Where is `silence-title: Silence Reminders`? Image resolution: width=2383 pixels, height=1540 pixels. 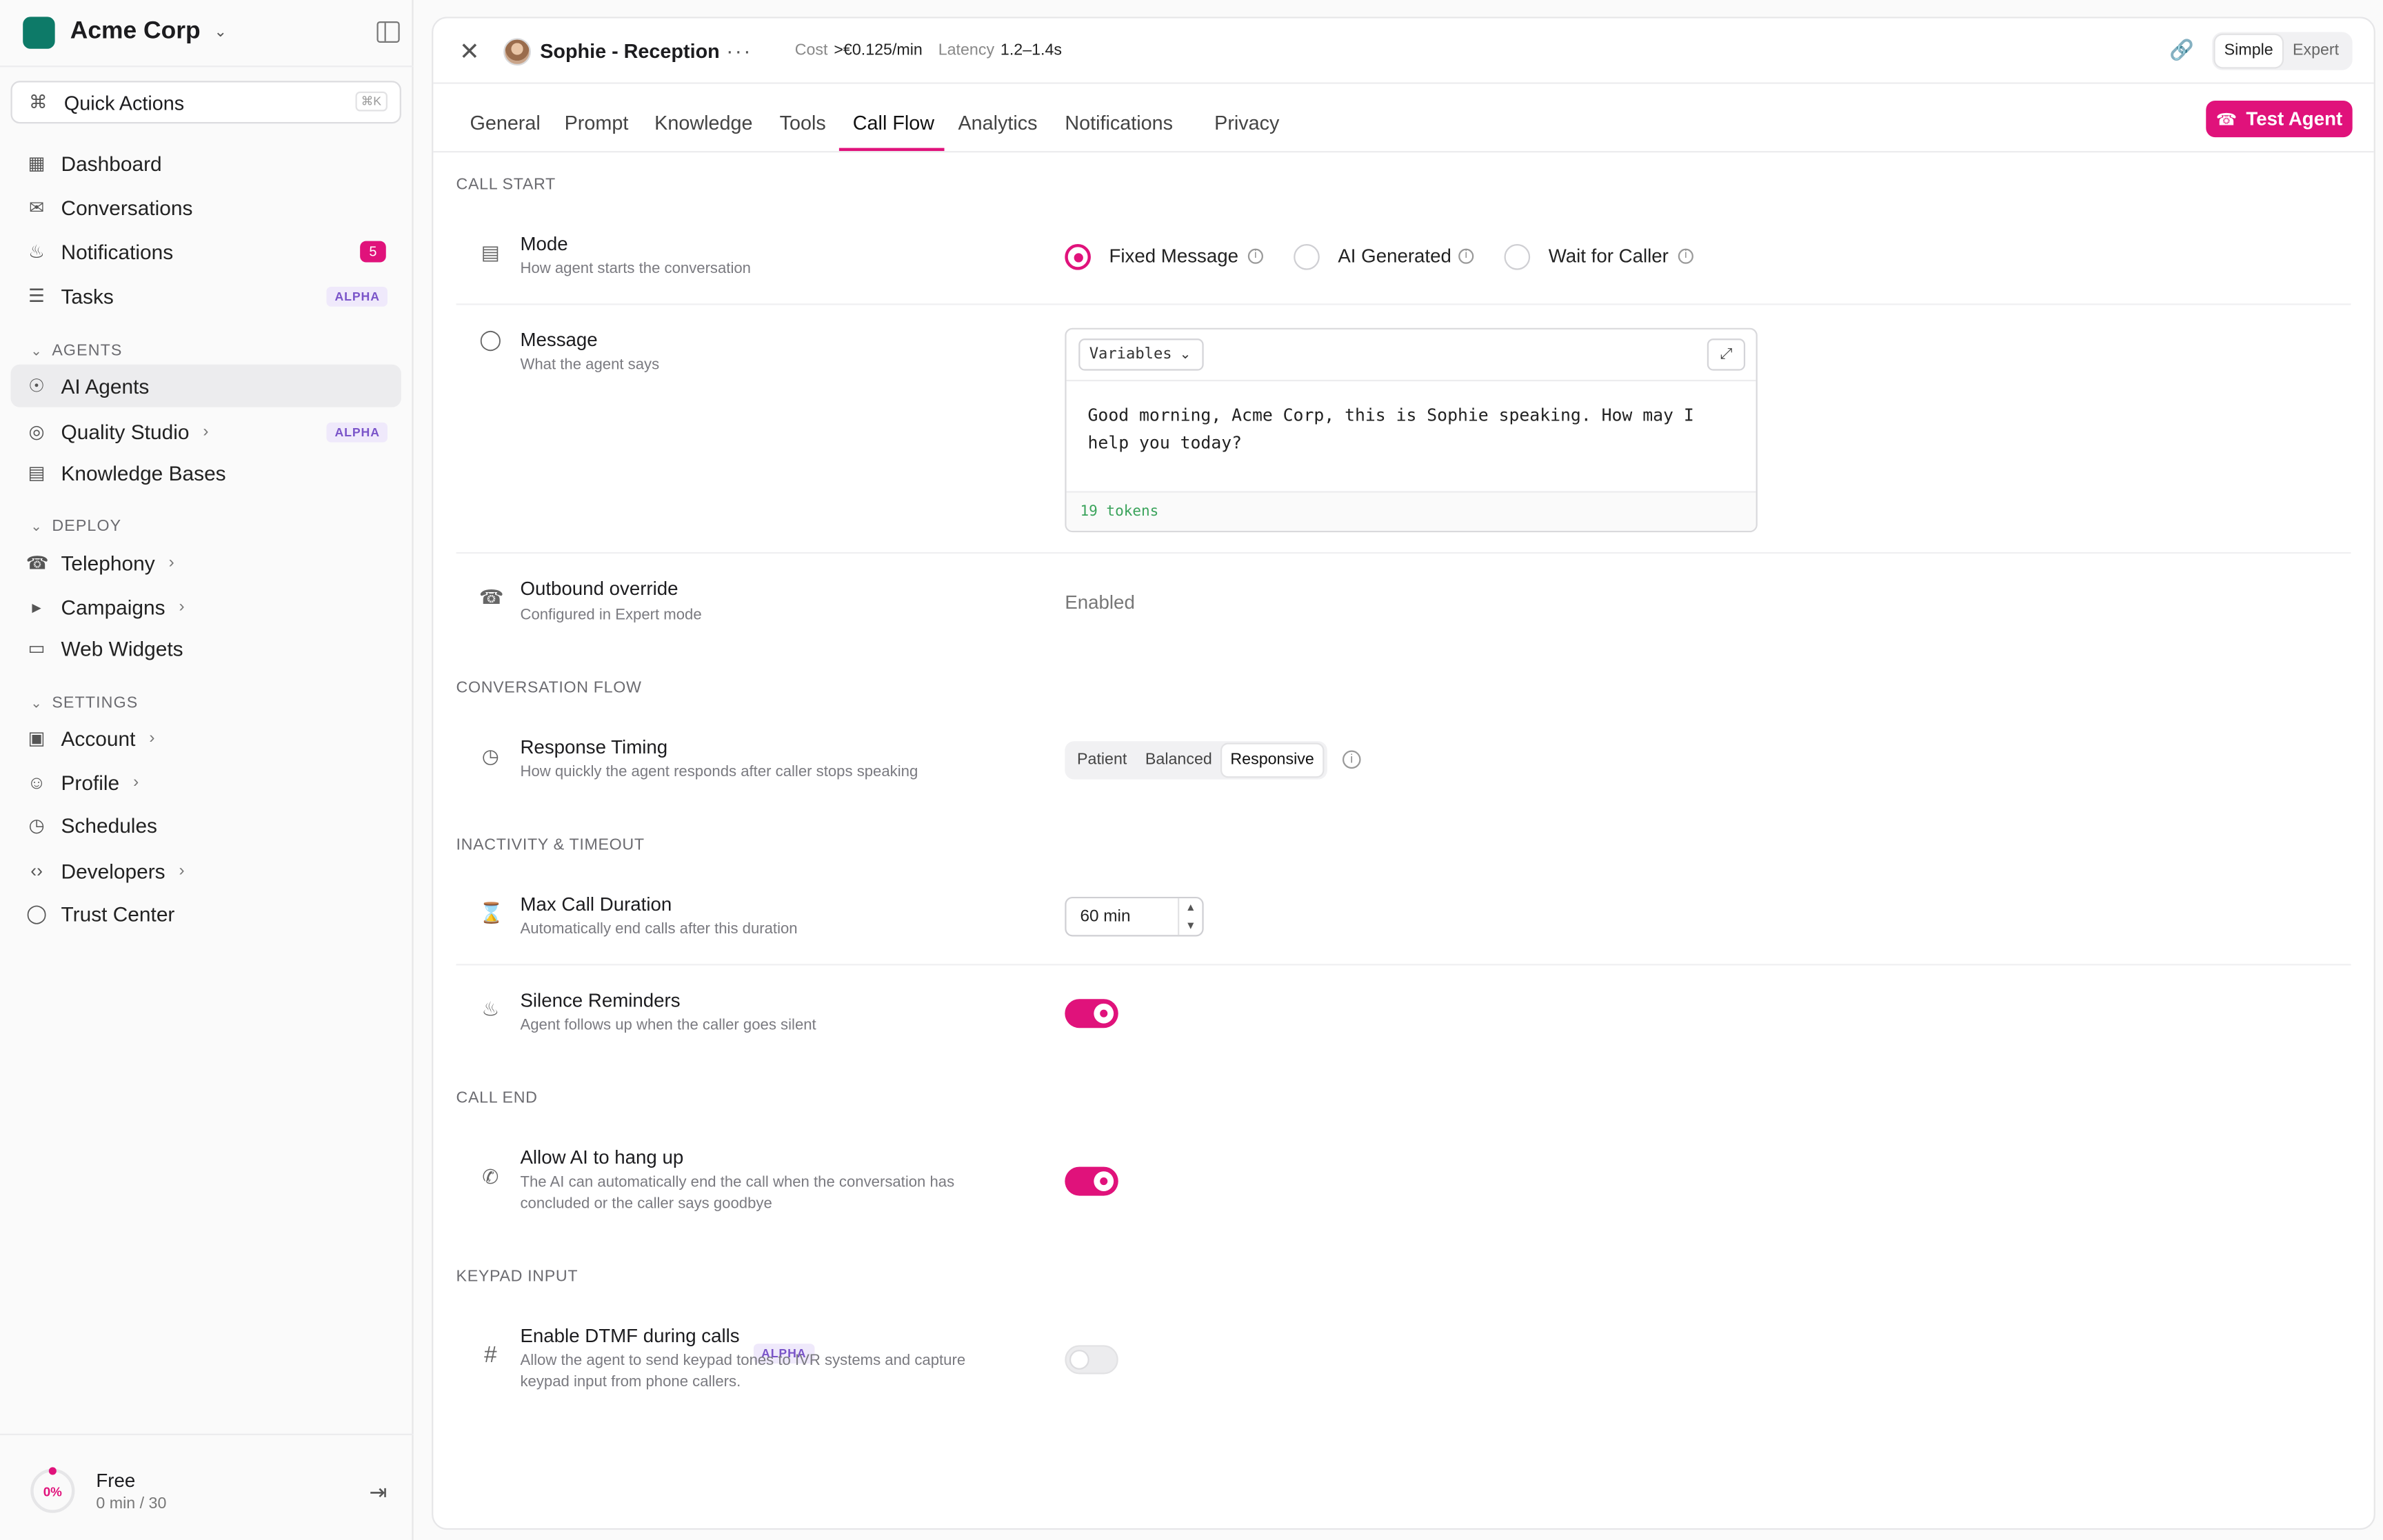 silence-title: Silence Reminders is located at coordinates (600, 1000).